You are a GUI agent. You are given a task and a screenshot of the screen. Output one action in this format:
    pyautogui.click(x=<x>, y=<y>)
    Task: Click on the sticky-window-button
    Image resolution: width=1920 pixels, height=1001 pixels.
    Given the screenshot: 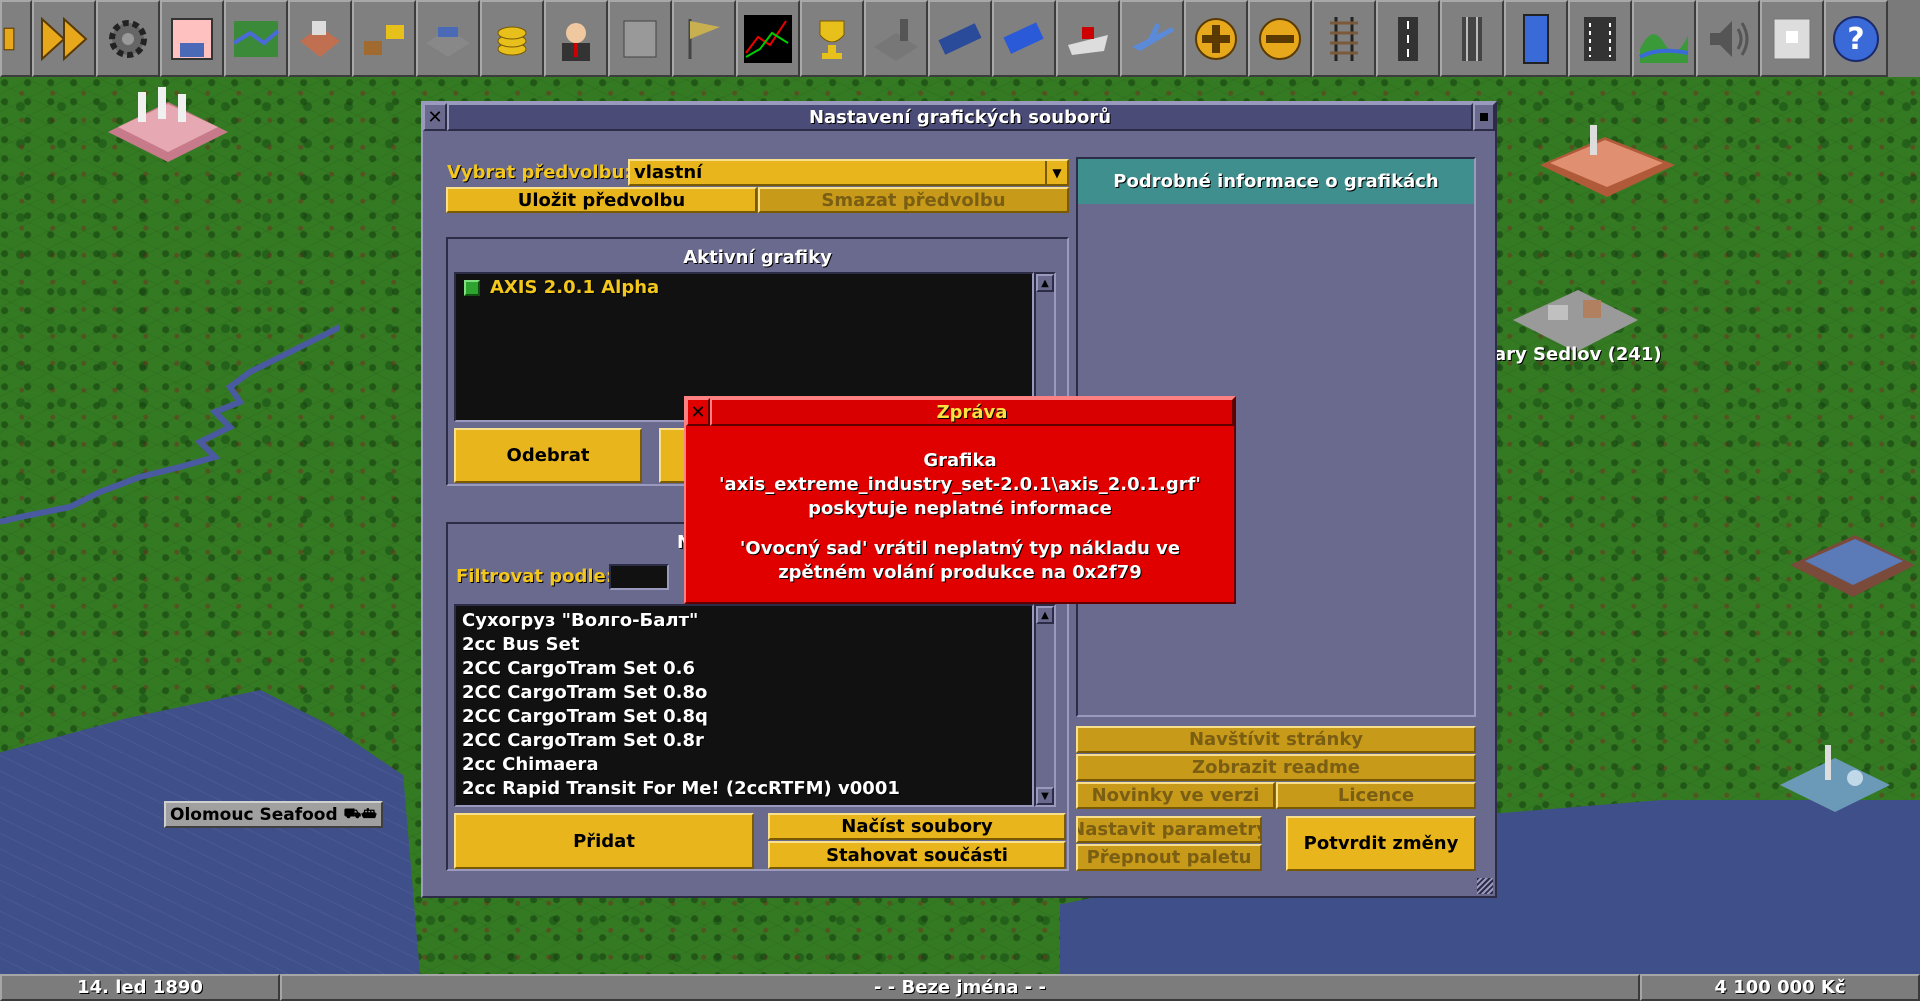 What is the action you would take?
    pyautogui.click(x=1484, y=117)
    